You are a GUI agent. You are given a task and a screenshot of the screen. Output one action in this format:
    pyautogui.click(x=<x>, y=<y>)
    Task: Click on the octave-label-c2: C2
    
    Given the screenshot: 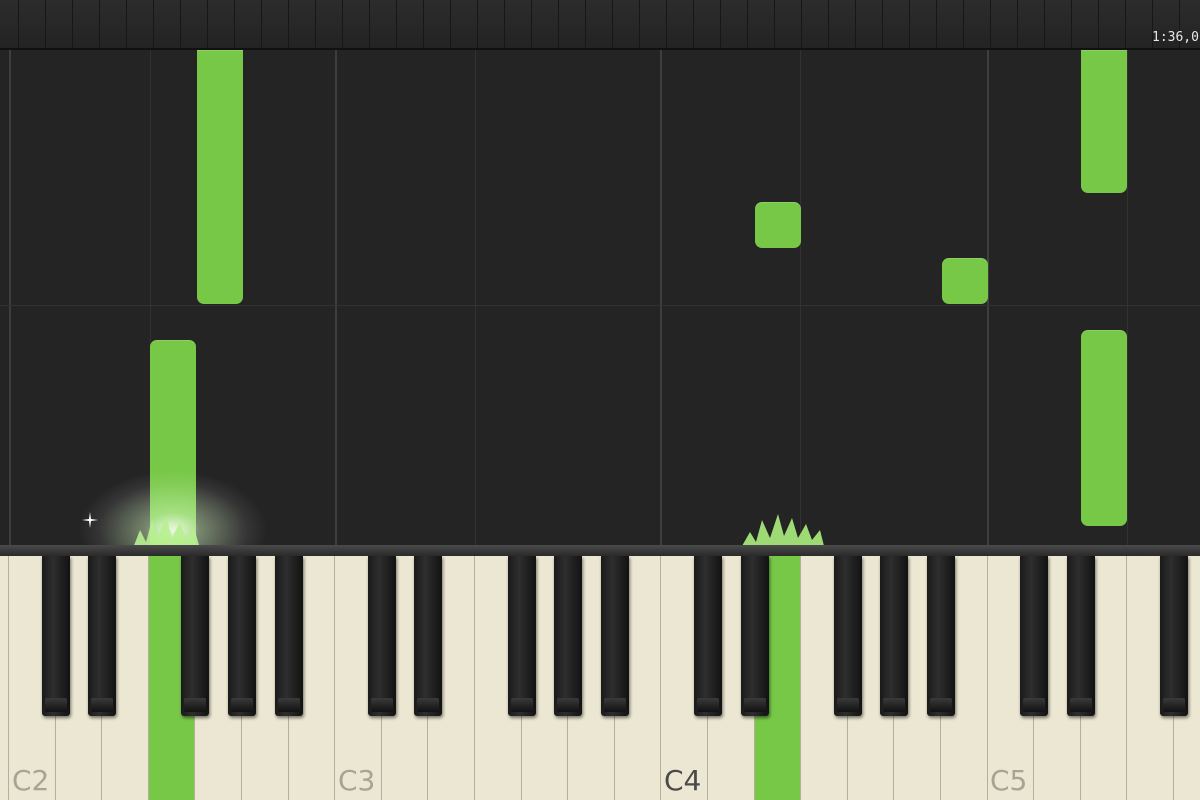 What is the action you would take?
    pyautogui.click(x=31, y=780)
    